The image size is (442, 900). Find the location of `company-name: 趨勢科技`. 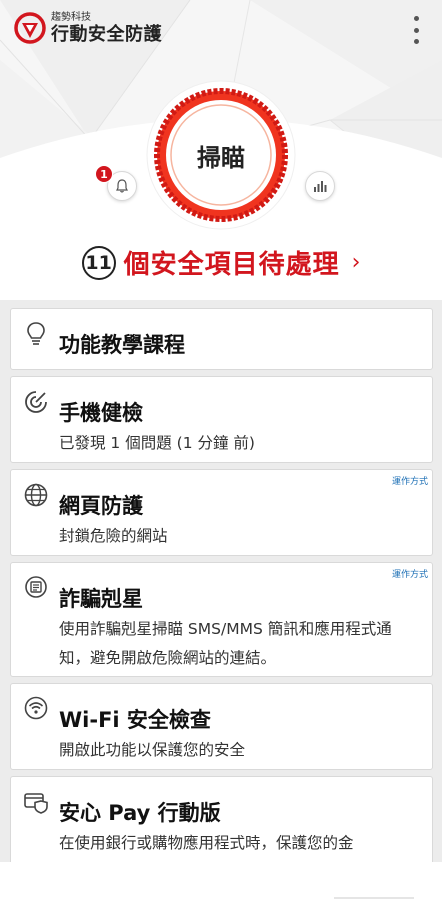

company-name: 趨勢科技 is located at coordinates (71, 17).